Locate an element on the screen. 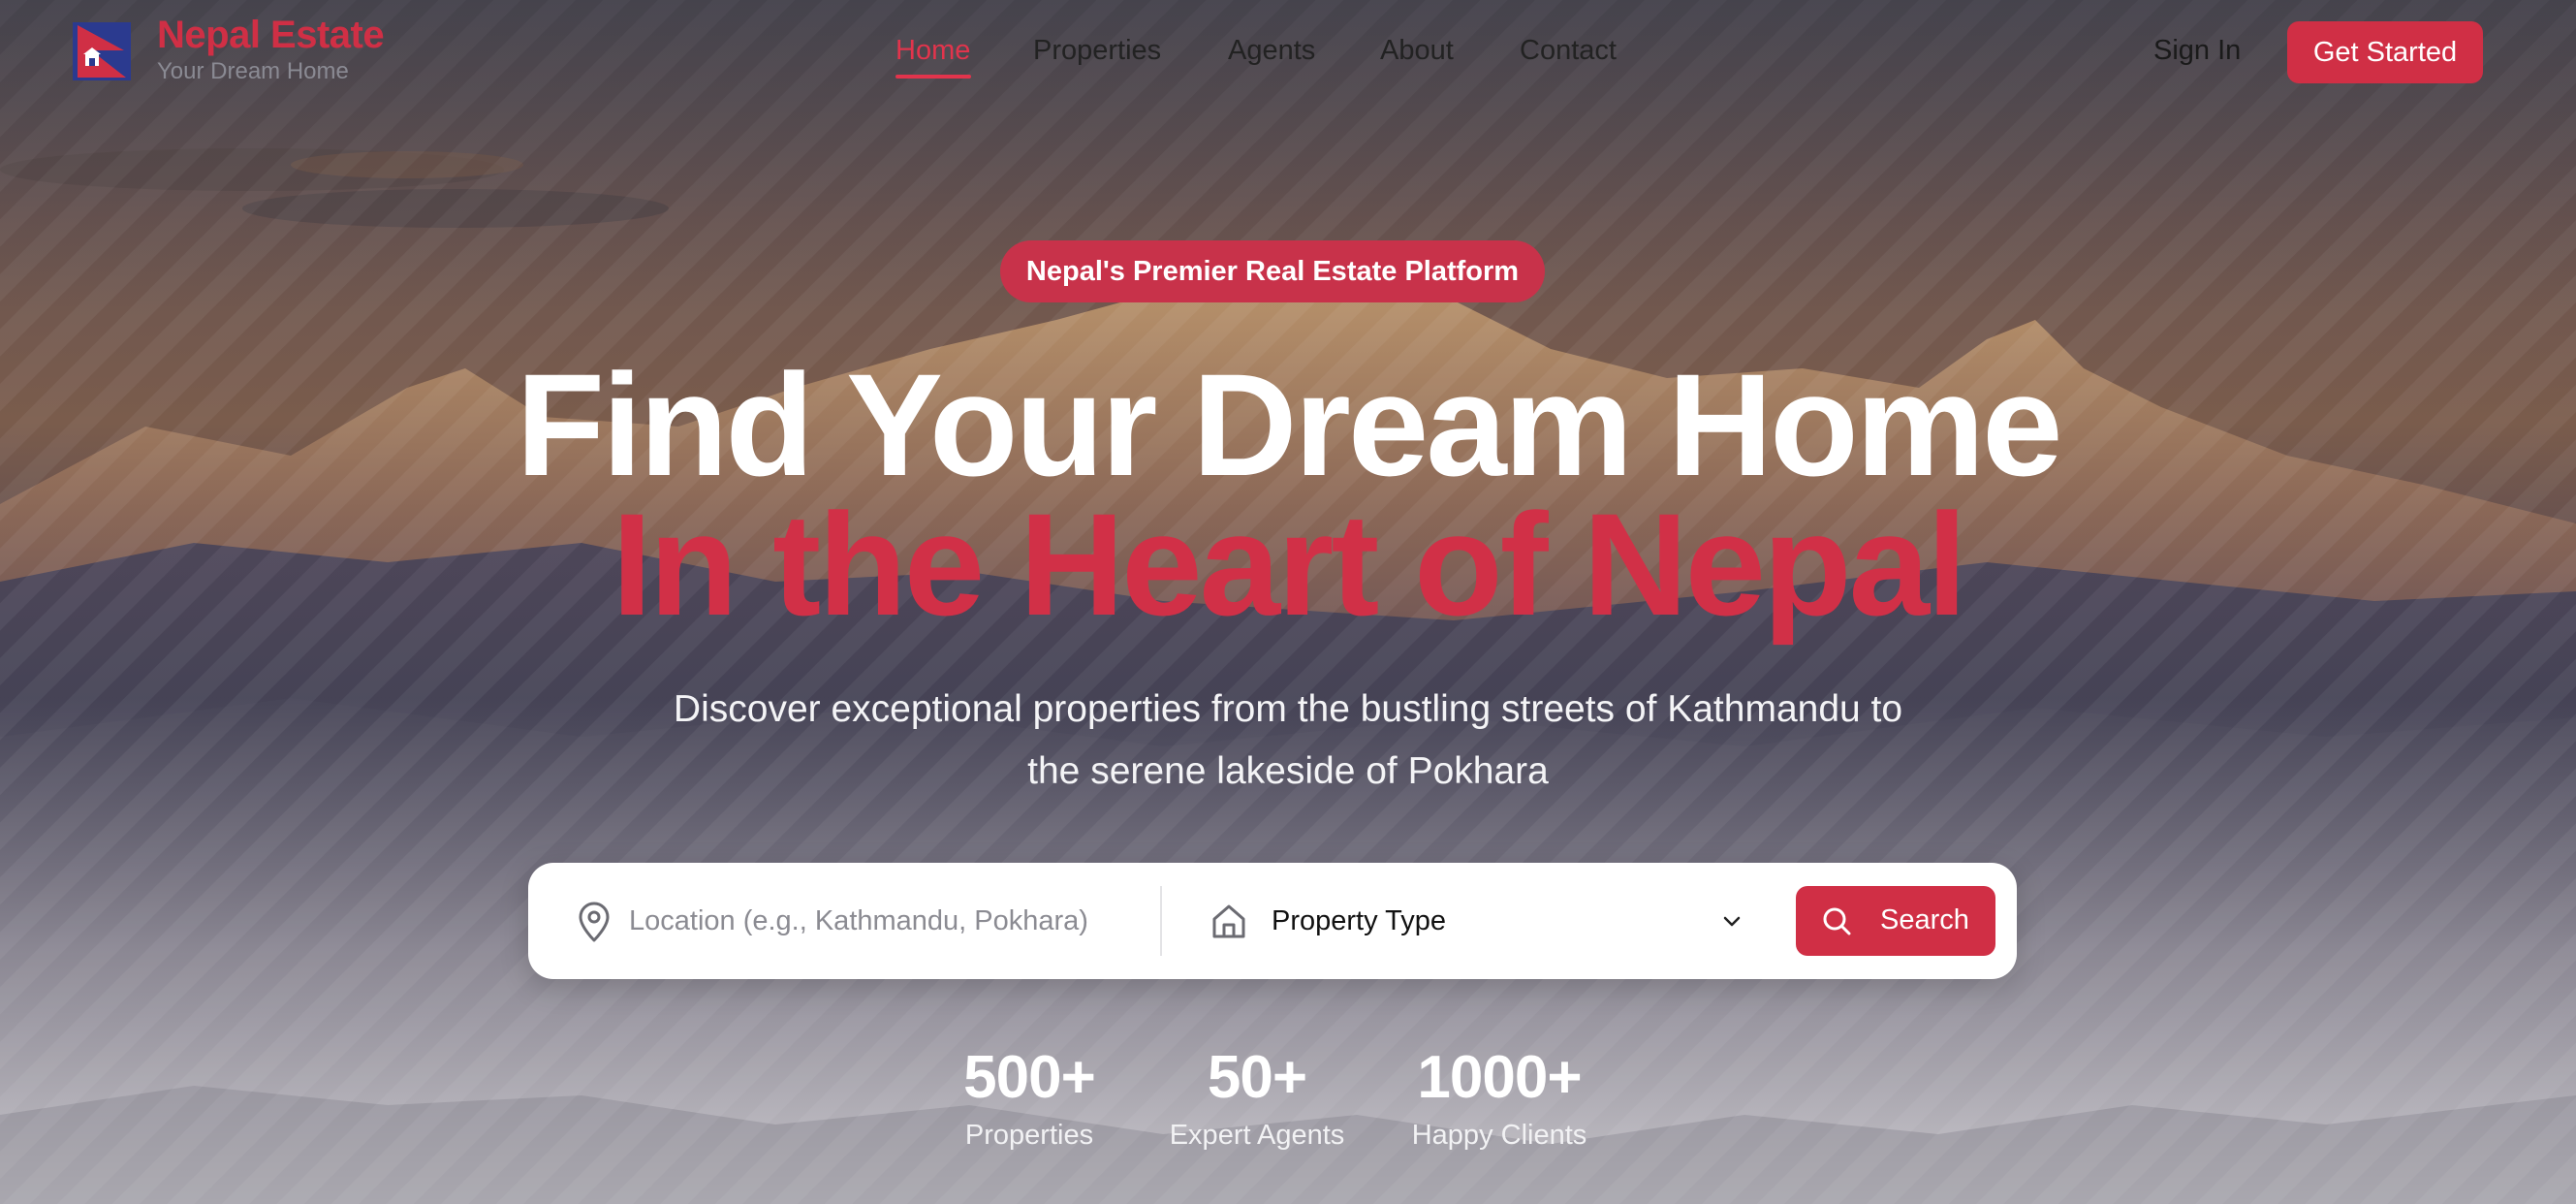 The height and width of the screenshot is (1204, 2576). property-search-bar: Property Type Search is located at coordinates (1272, 921).